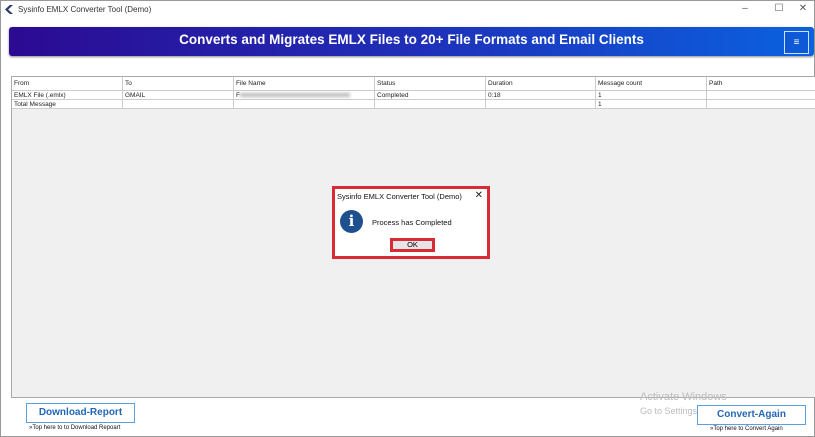 The image size is (815, 437). Describe the element at coordinates (67, 84) in the screenshot. I see `header-from: From` at that location.